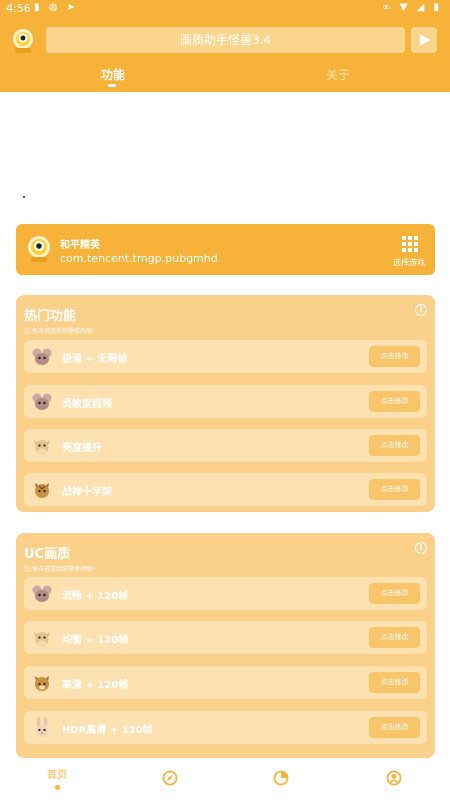  I want to click on list-item: 灵敏度超频 点击修改, so click(225, 401).